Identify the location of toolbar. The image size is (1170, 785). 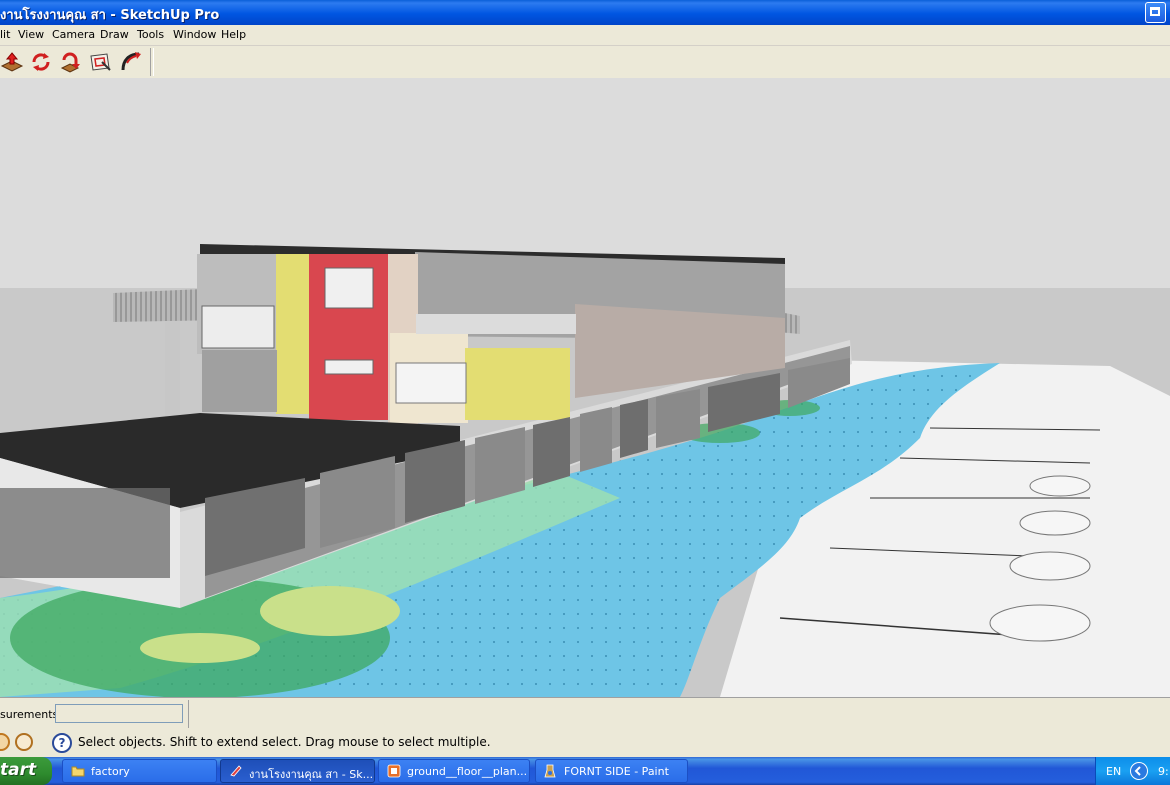
(585, 62).